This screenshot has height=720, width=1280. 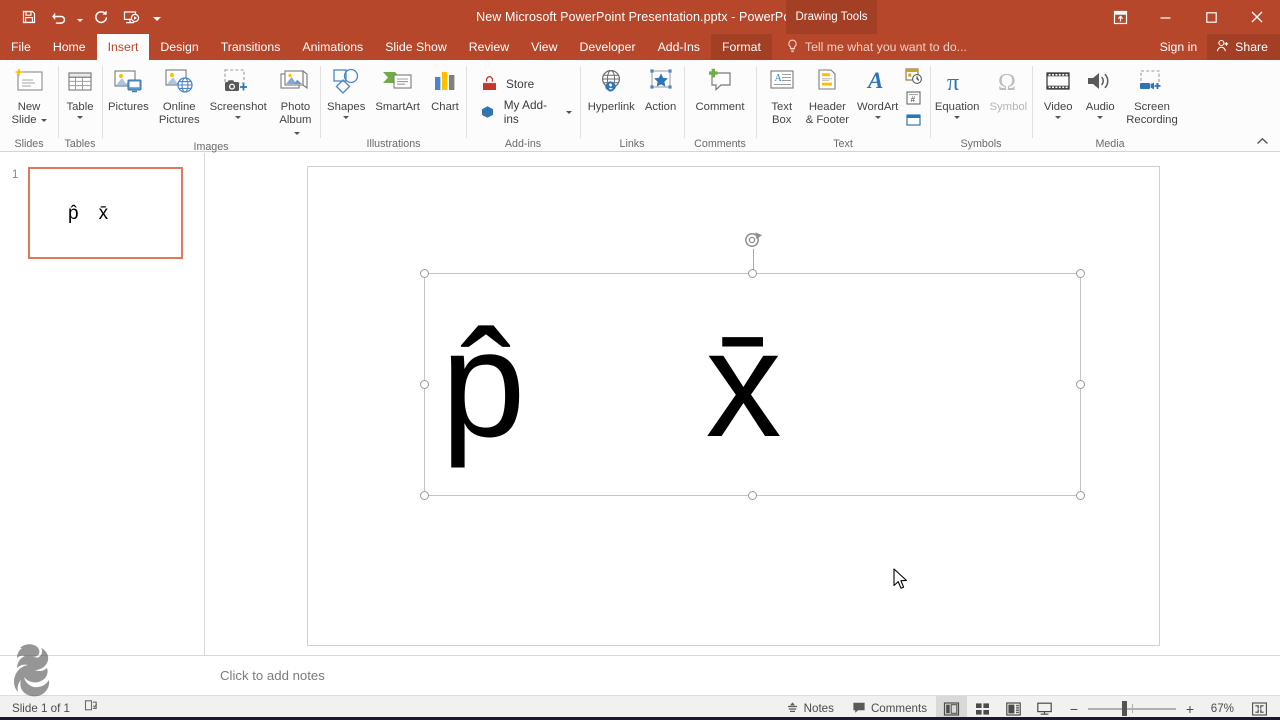 I want to click on group-label-text: Text, so click(x=843, y=144).